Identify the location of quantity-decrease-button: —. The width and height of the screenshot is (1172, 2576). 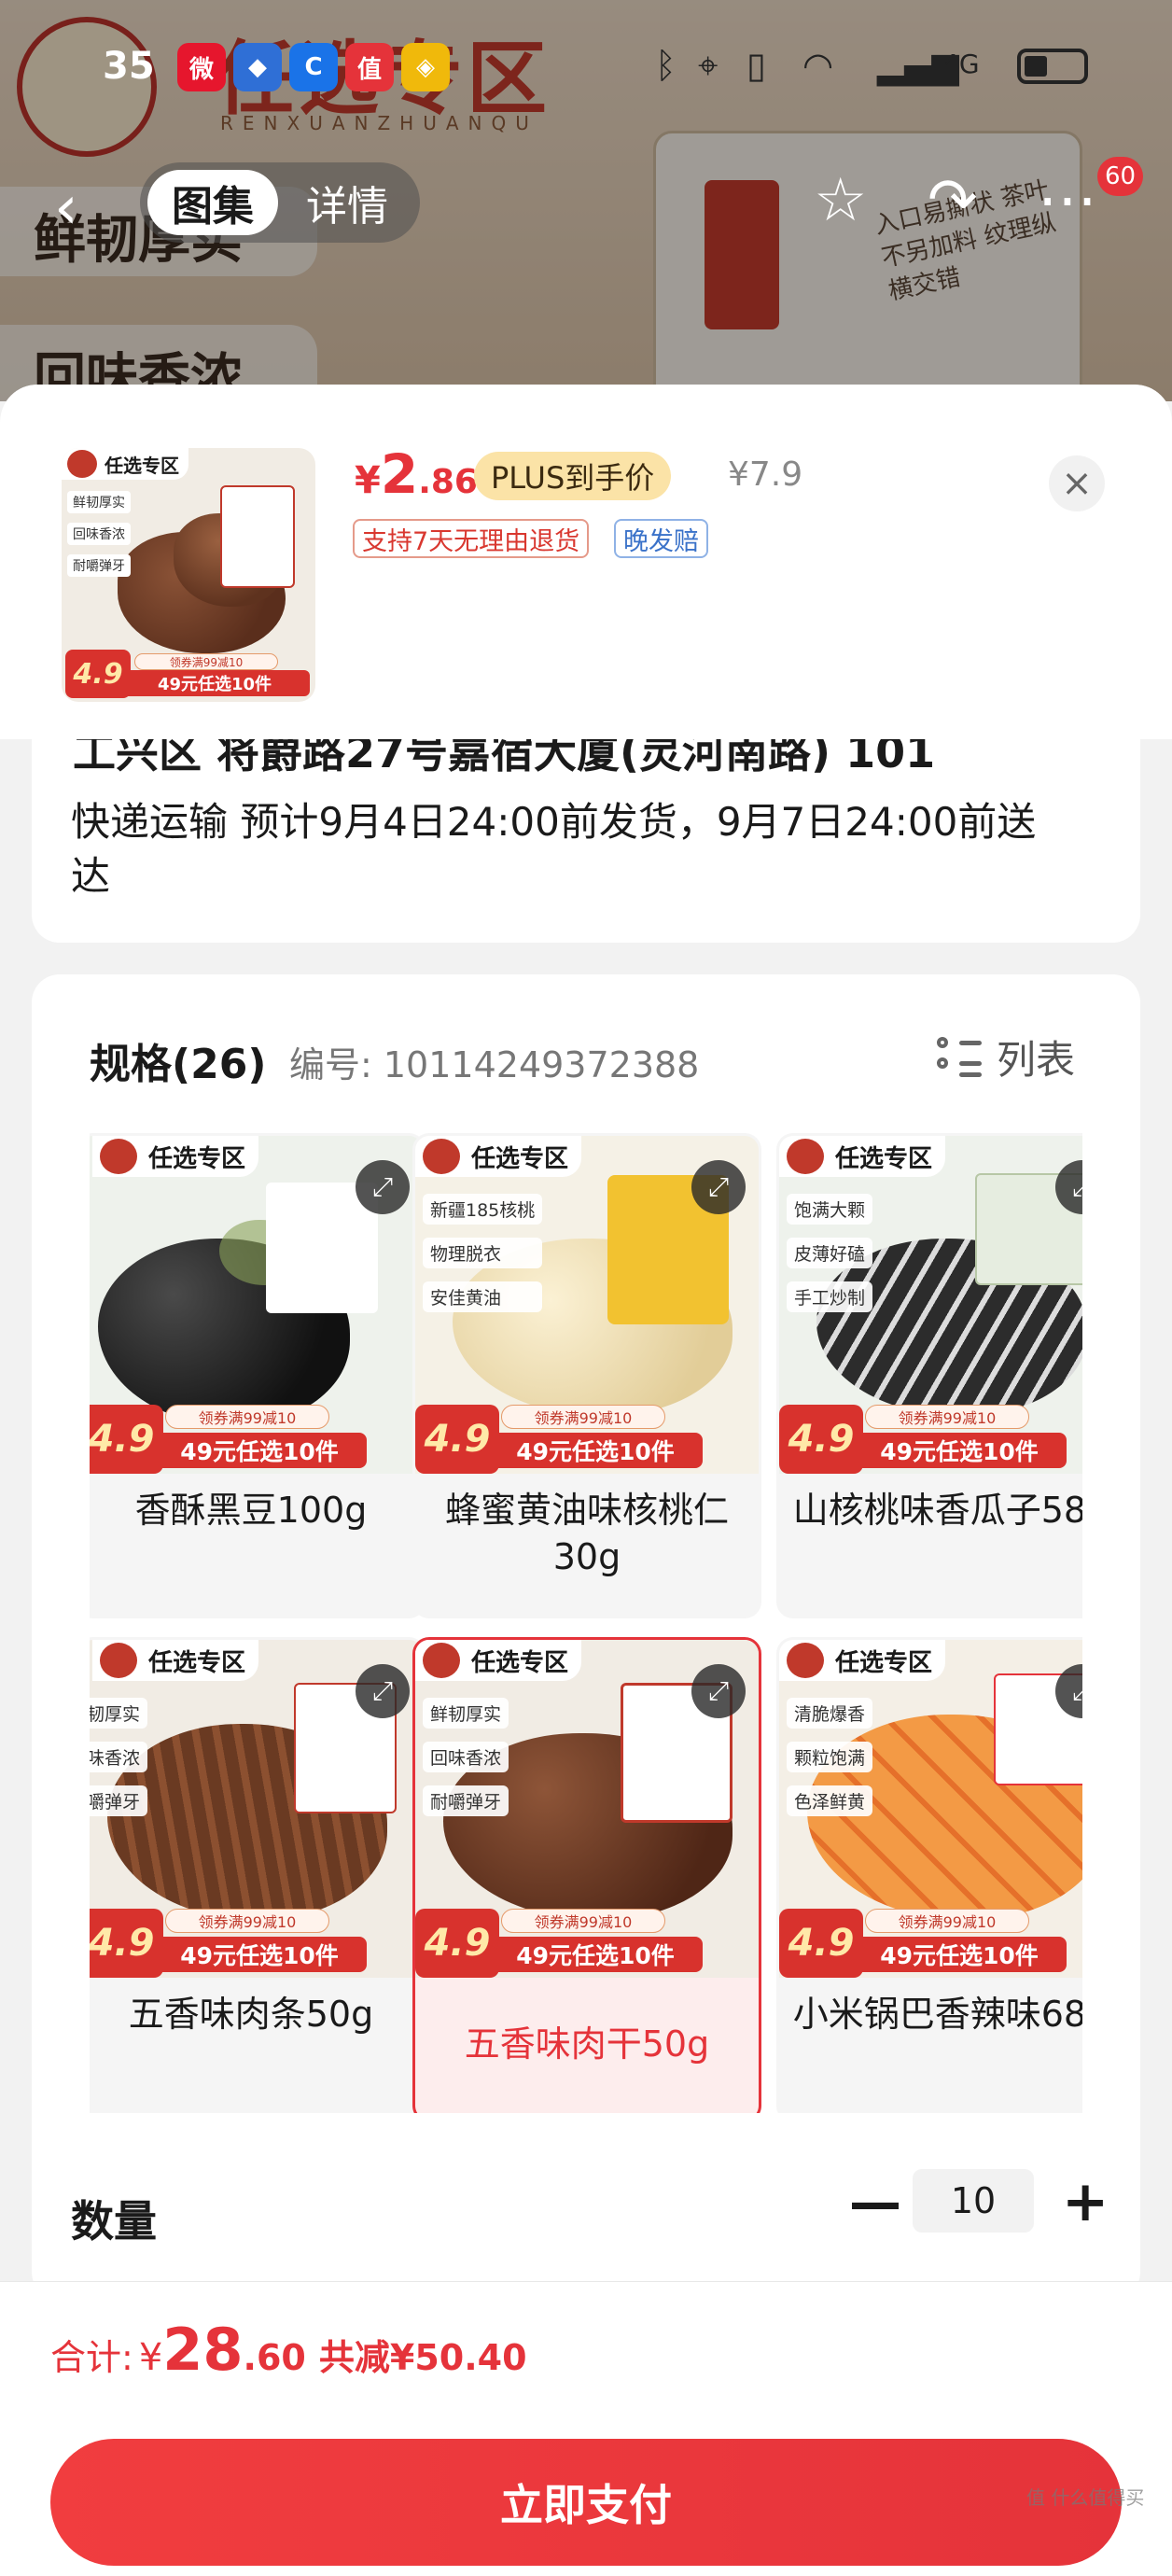
(875, 2203).